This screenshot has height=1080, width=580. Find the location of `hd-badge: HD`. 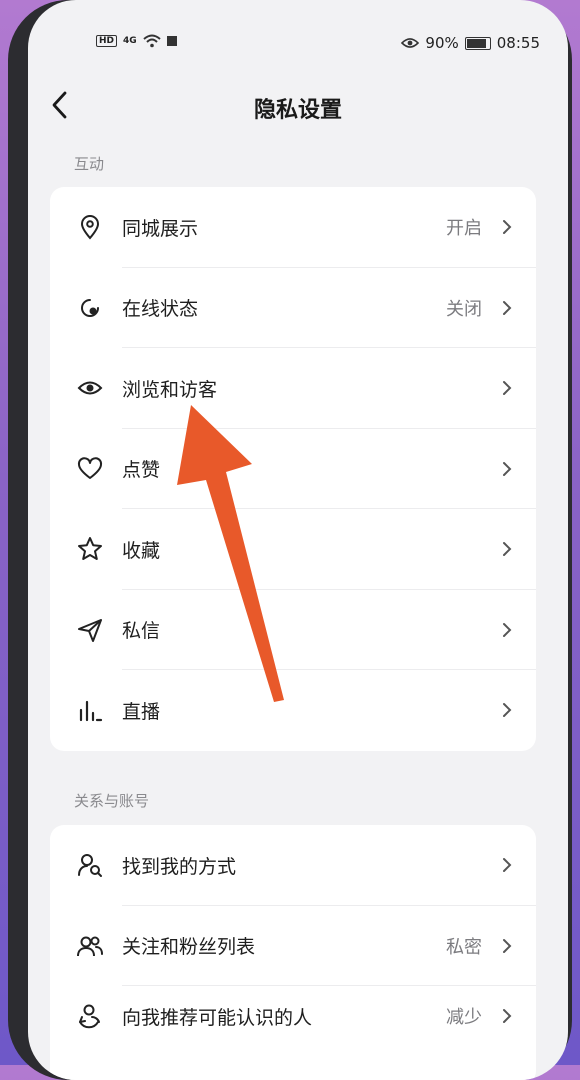

hd-badge: HD is located at coordinates (107, 41).